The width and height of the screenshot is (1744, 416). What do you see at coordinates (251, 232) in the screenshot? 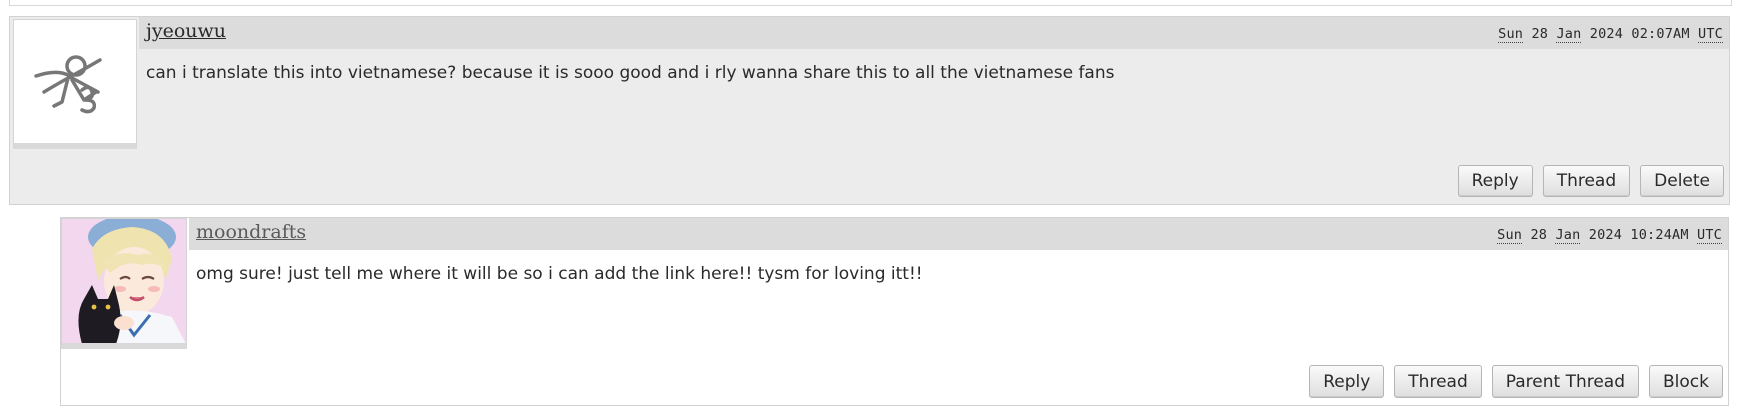
I see `author-link: moondrafts` at bounding box center [251, 232].